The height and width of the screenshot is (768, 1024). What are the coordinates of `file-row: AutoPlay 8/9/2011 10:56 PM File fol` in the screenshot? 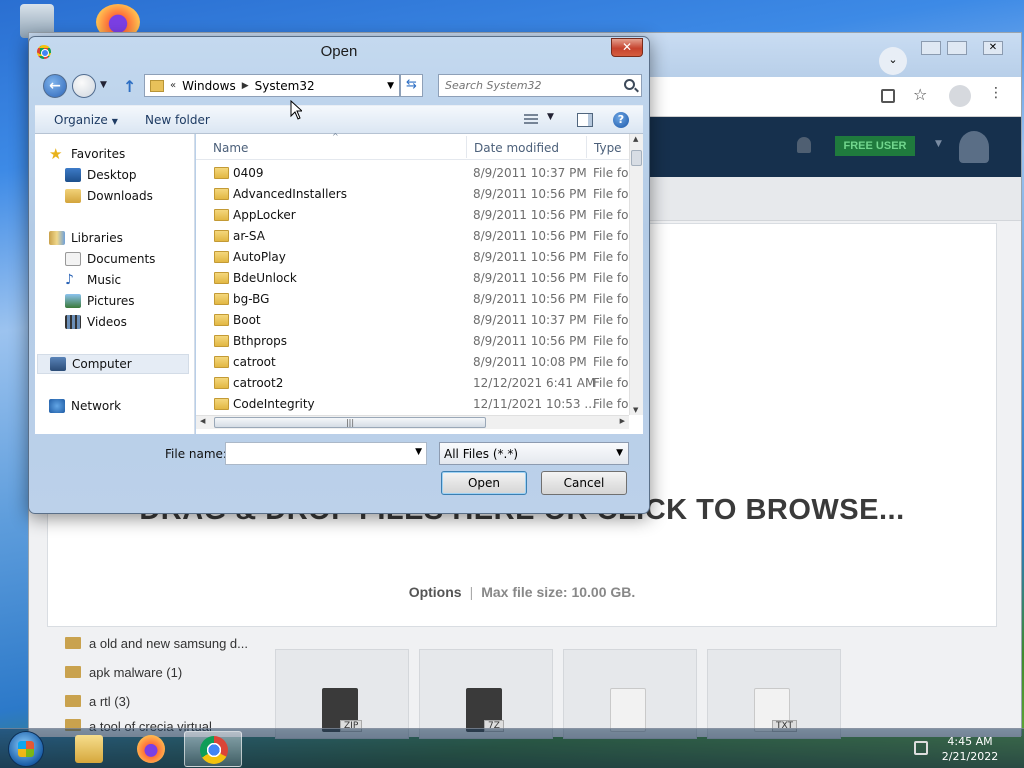 It's located at (412, 257).